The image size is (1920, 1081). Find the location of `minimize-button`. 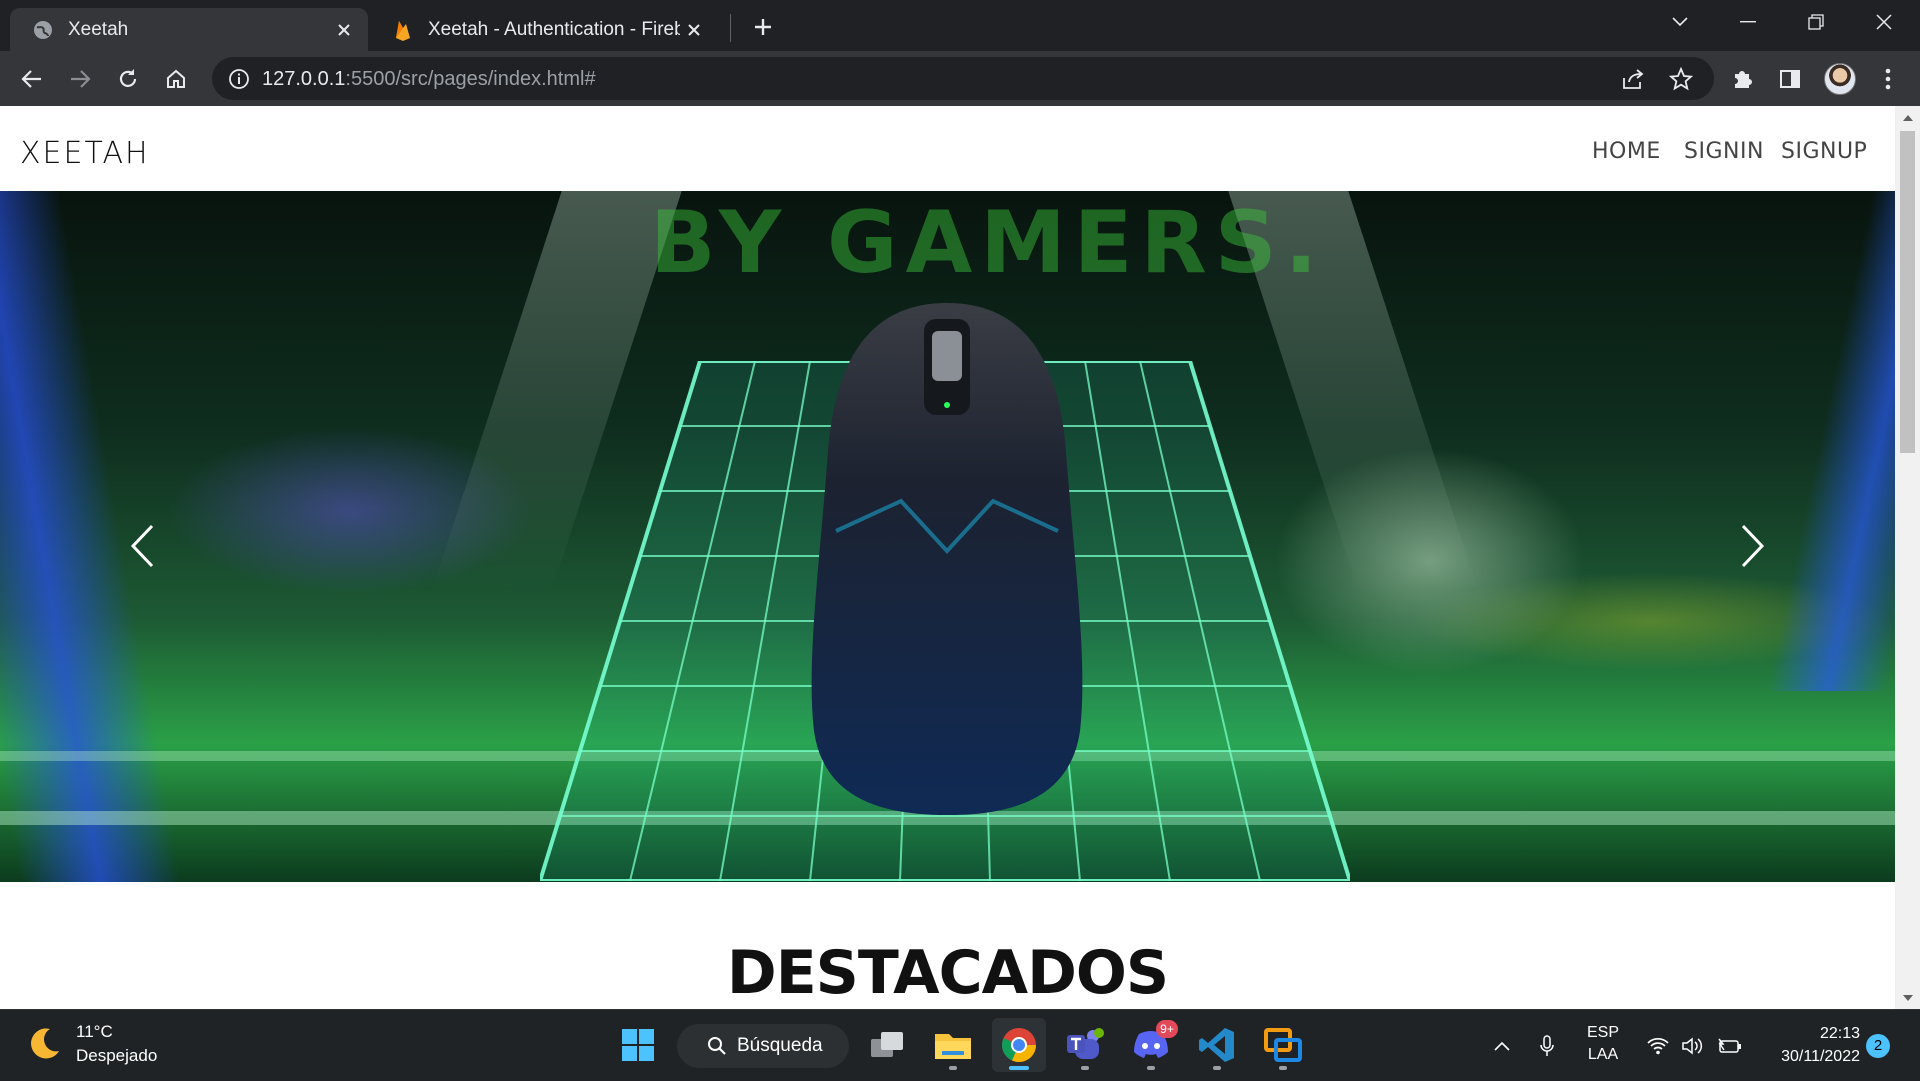

minimize-button is located at coordinates (1748, 22).